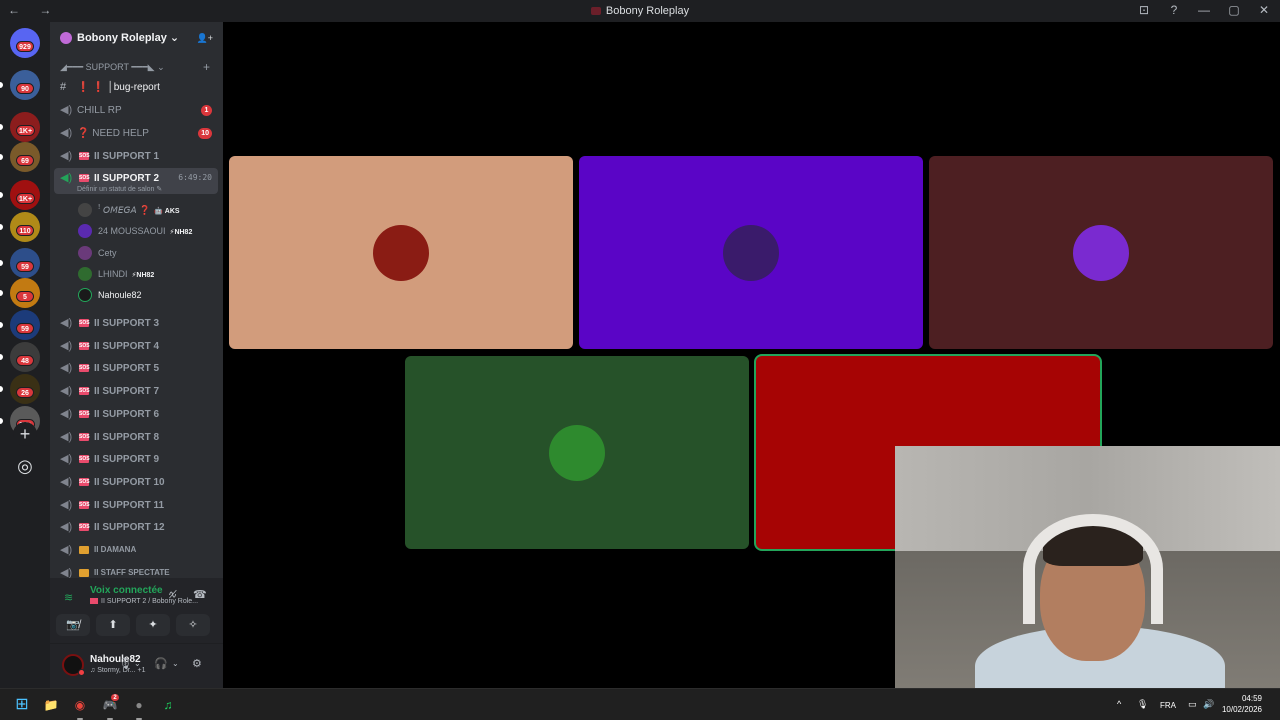  Describe the element at coordinates (1142, 704) in the screenshot. I see `tray-mic-icon: 🎙` at that location.